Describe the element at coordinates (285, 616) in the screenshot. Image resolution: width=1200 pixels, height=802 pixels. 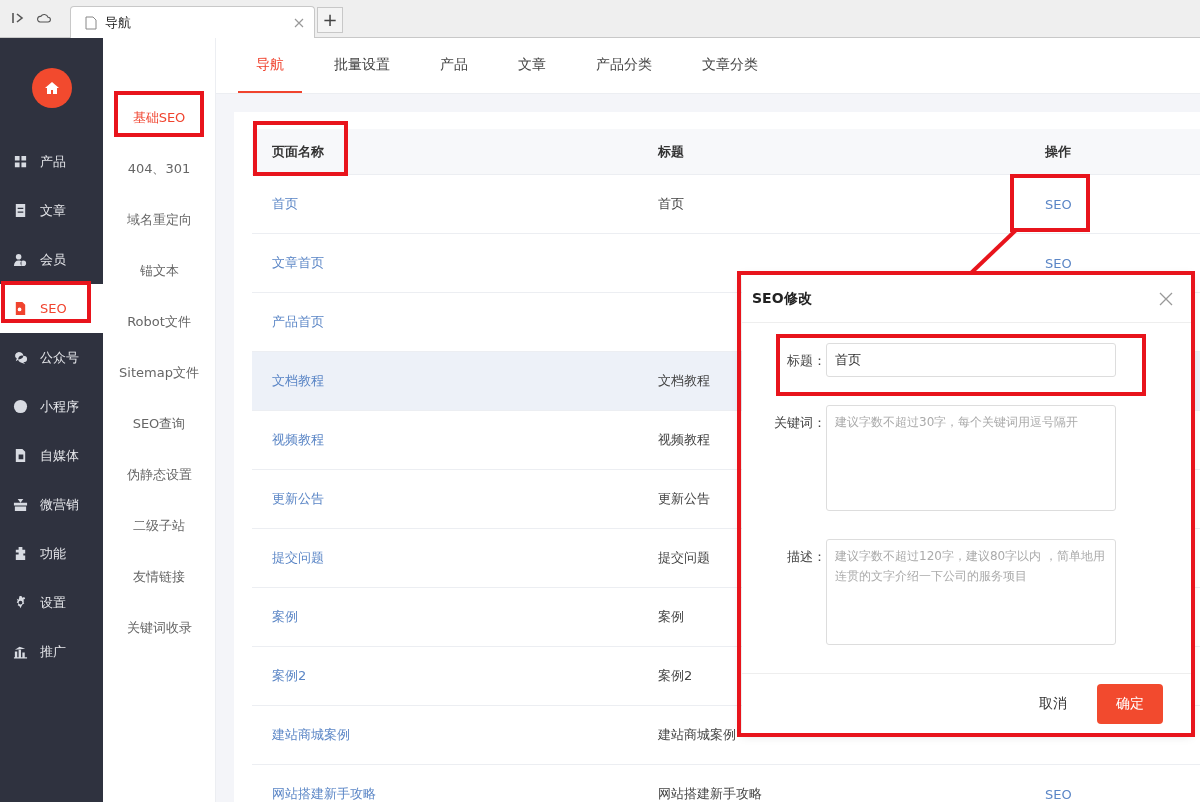
I see `page-name-link: 案例` at that location.